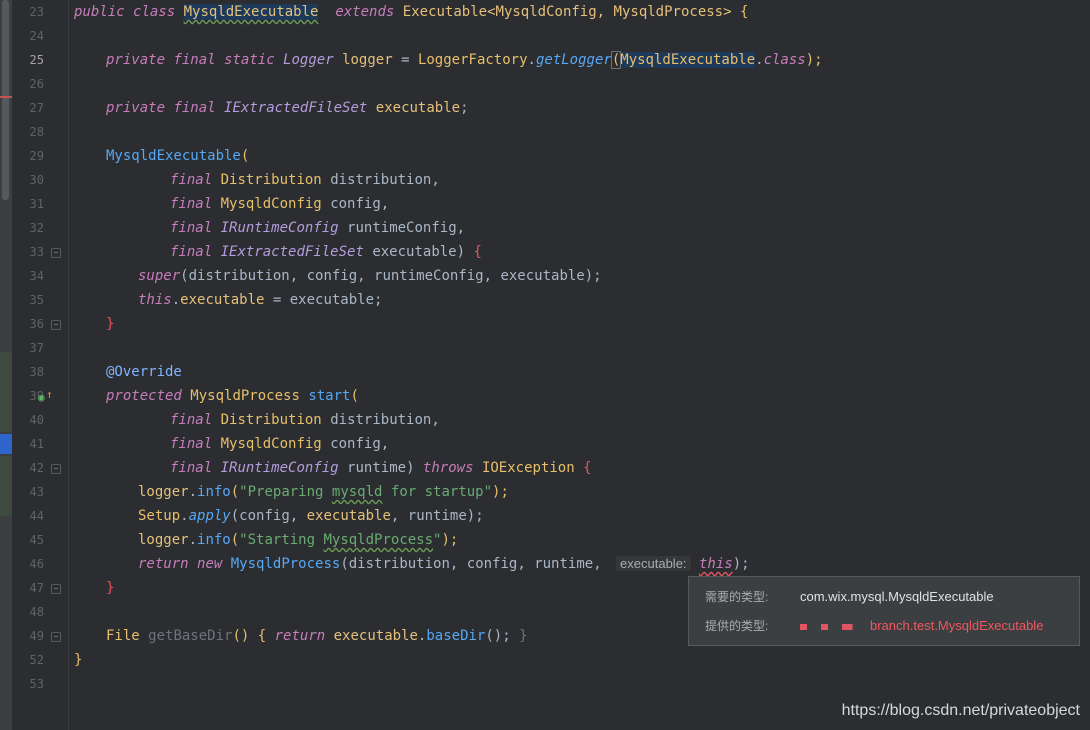 The height and width of the screenshot is (730, 1090). What do you see at coordinates (36, 660) in the screenshot?
I see `line-number: 52` at bounding box center [36, 660].